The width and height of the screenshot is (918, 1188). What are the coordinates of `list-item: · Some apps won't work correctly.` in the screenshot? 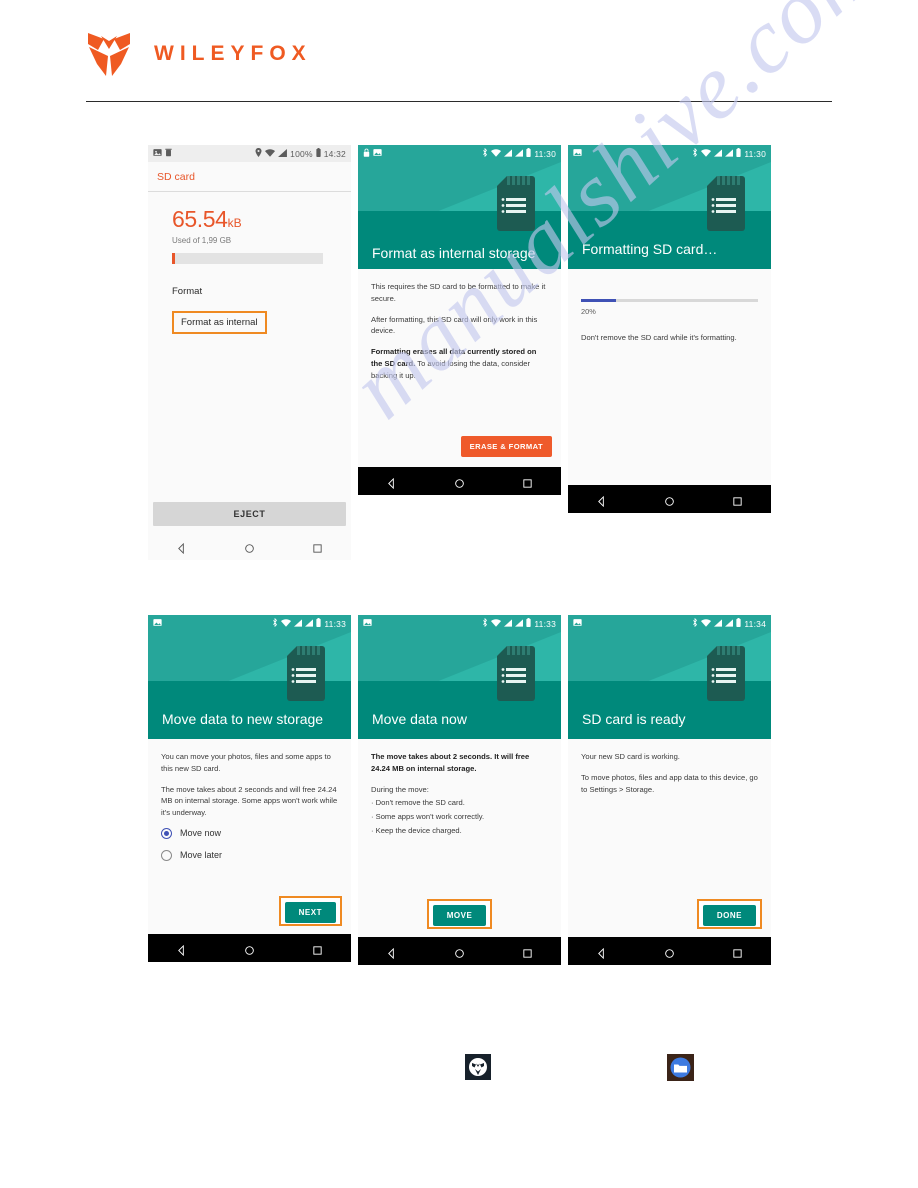 It's located at (428, 817).